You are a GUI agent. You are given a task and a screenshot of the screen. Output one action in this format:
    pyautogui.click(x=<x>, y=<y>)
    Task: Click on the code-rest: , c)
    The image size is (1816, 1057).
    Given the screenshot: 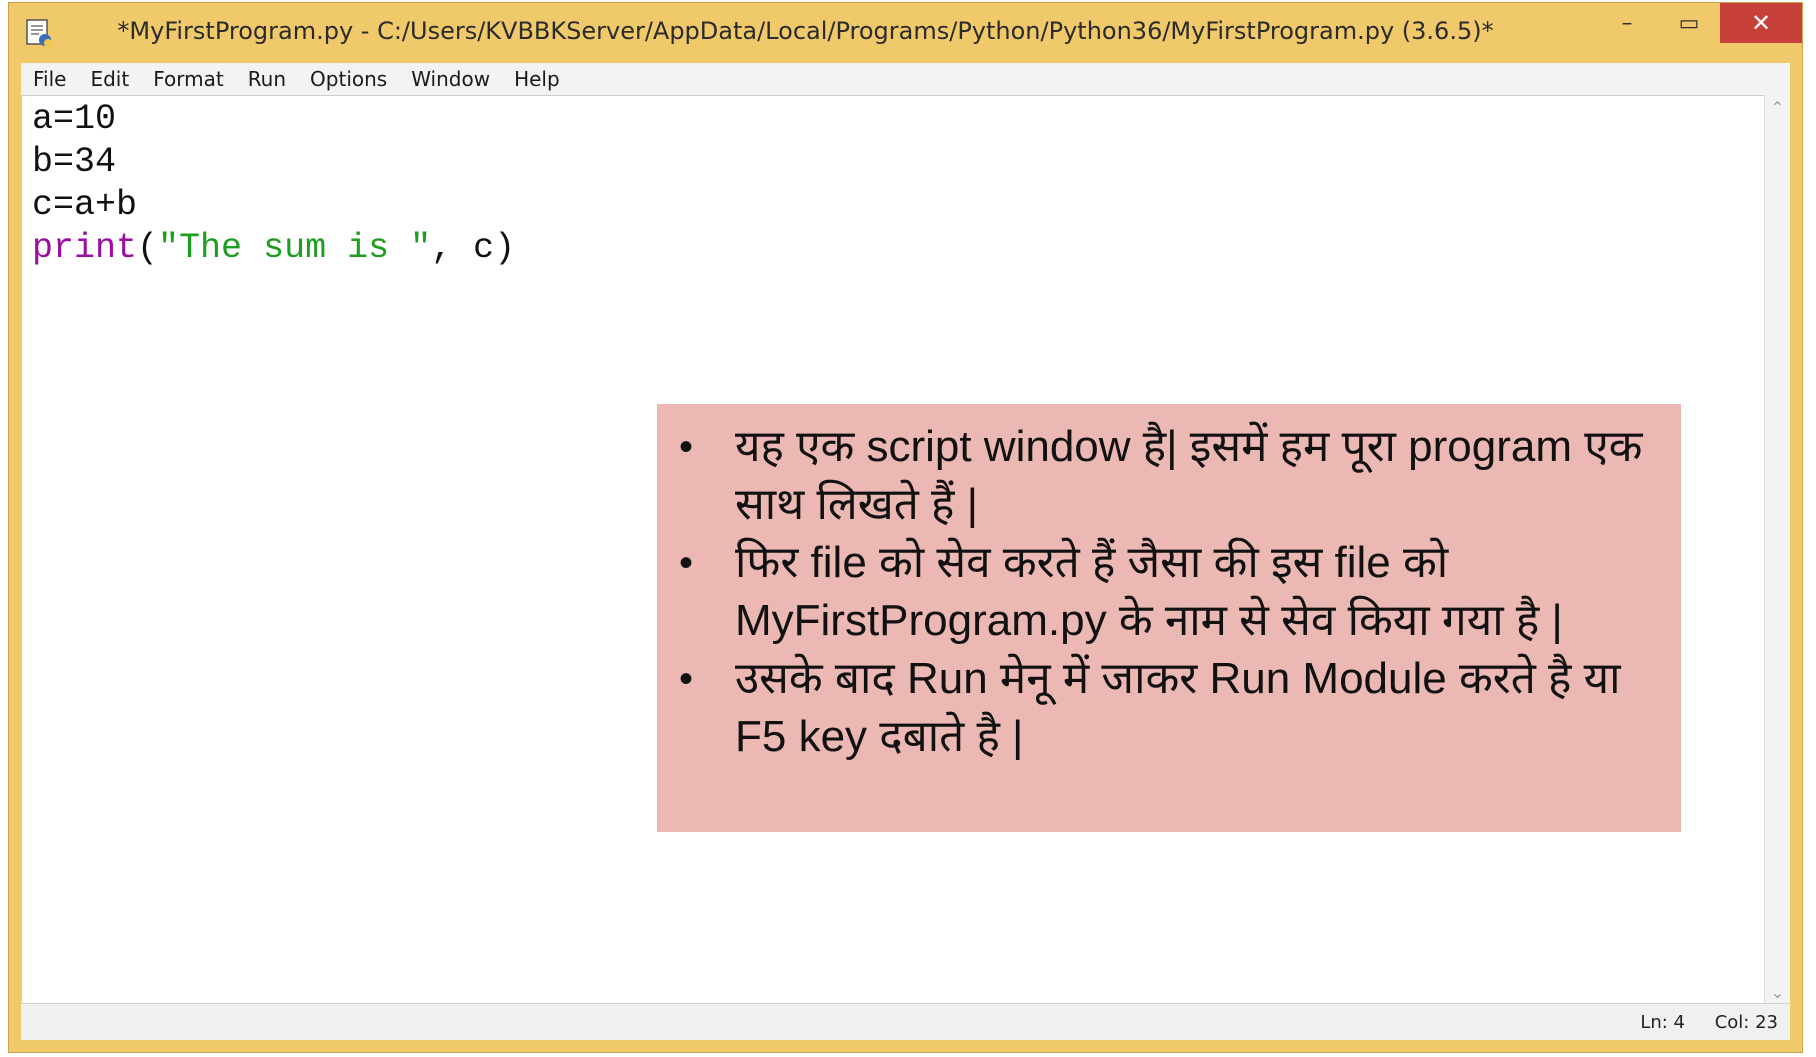 What is the action you would take?
    pyautogui.click(x=473, y=248)
    